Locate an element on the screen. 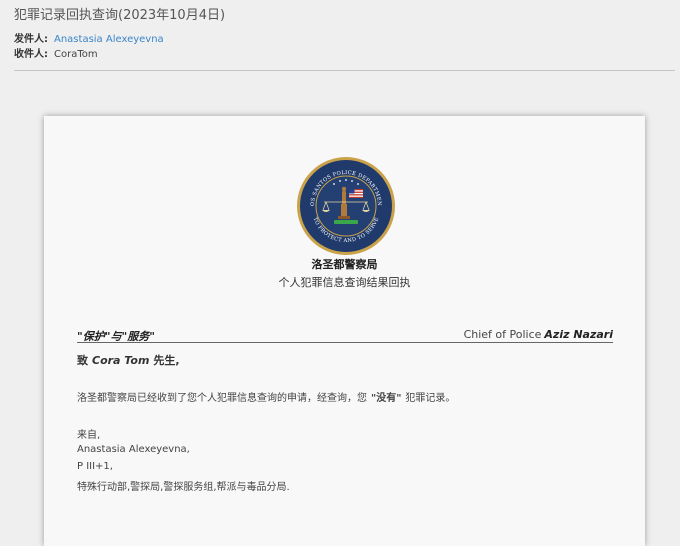 This screenshot has width=680, height=546. greeting-suffix: 先生, is located at coordinates (166, 360).